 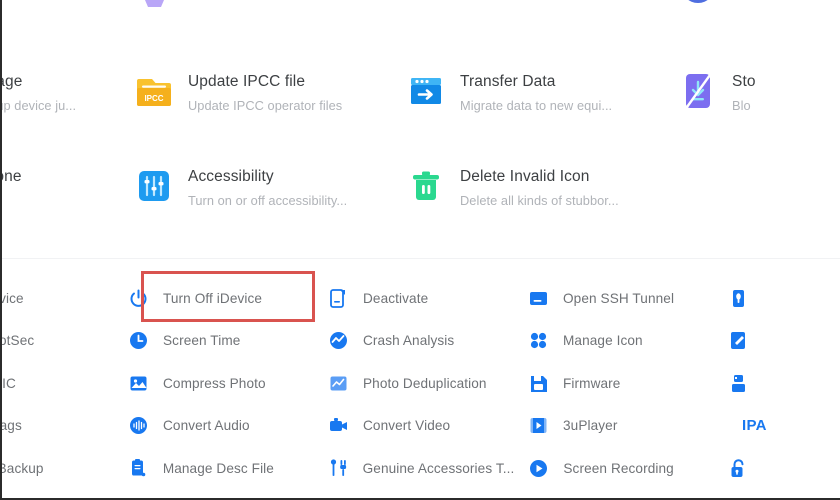 I want to click on genuine-accessories-icon, so click(x=338, y=468).